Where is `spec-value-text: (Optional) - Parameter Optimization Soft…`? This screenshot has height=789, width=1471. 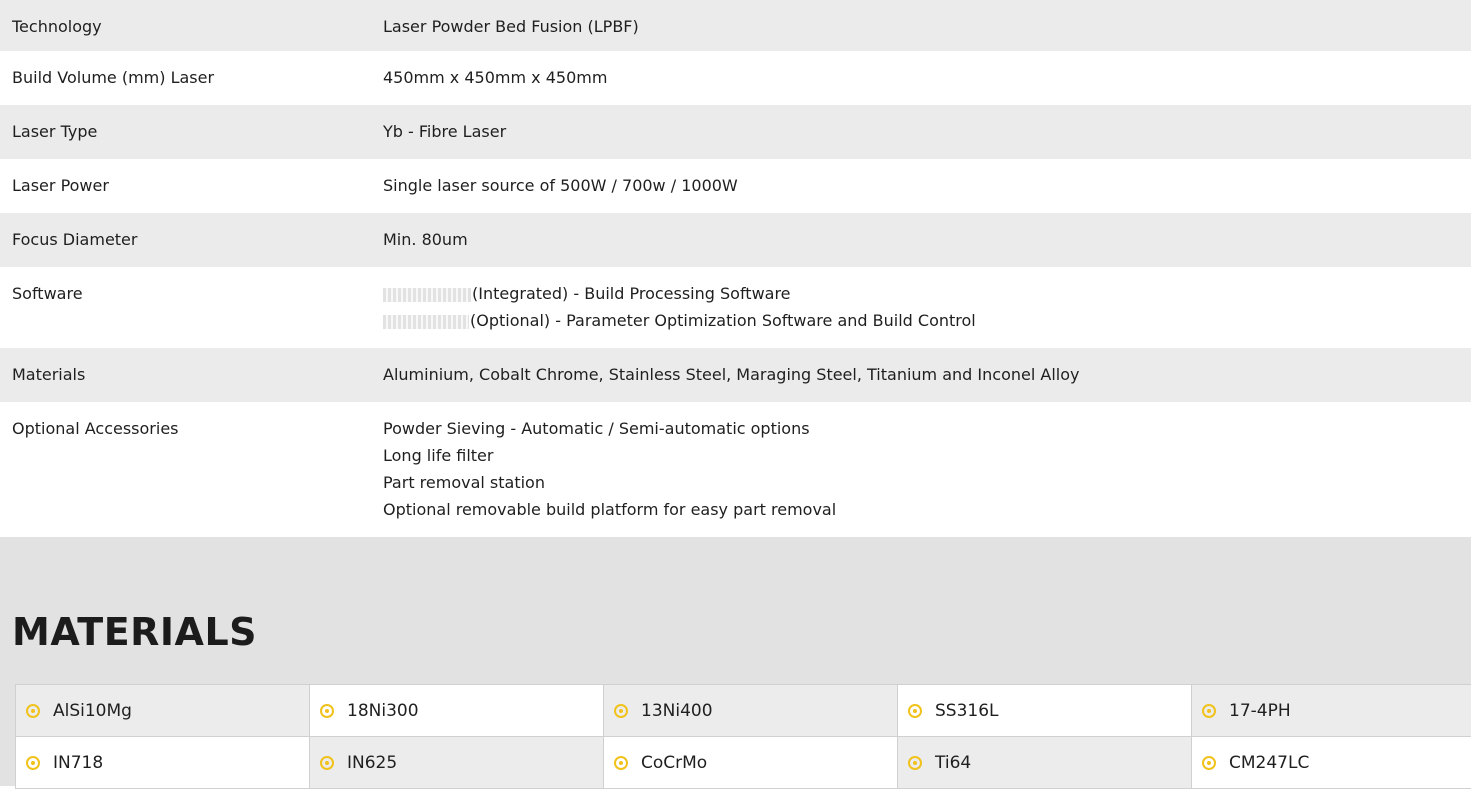 spec-value-text: (Optional) - Parameter Optimization Soft… is located at coordinates (723, 320).